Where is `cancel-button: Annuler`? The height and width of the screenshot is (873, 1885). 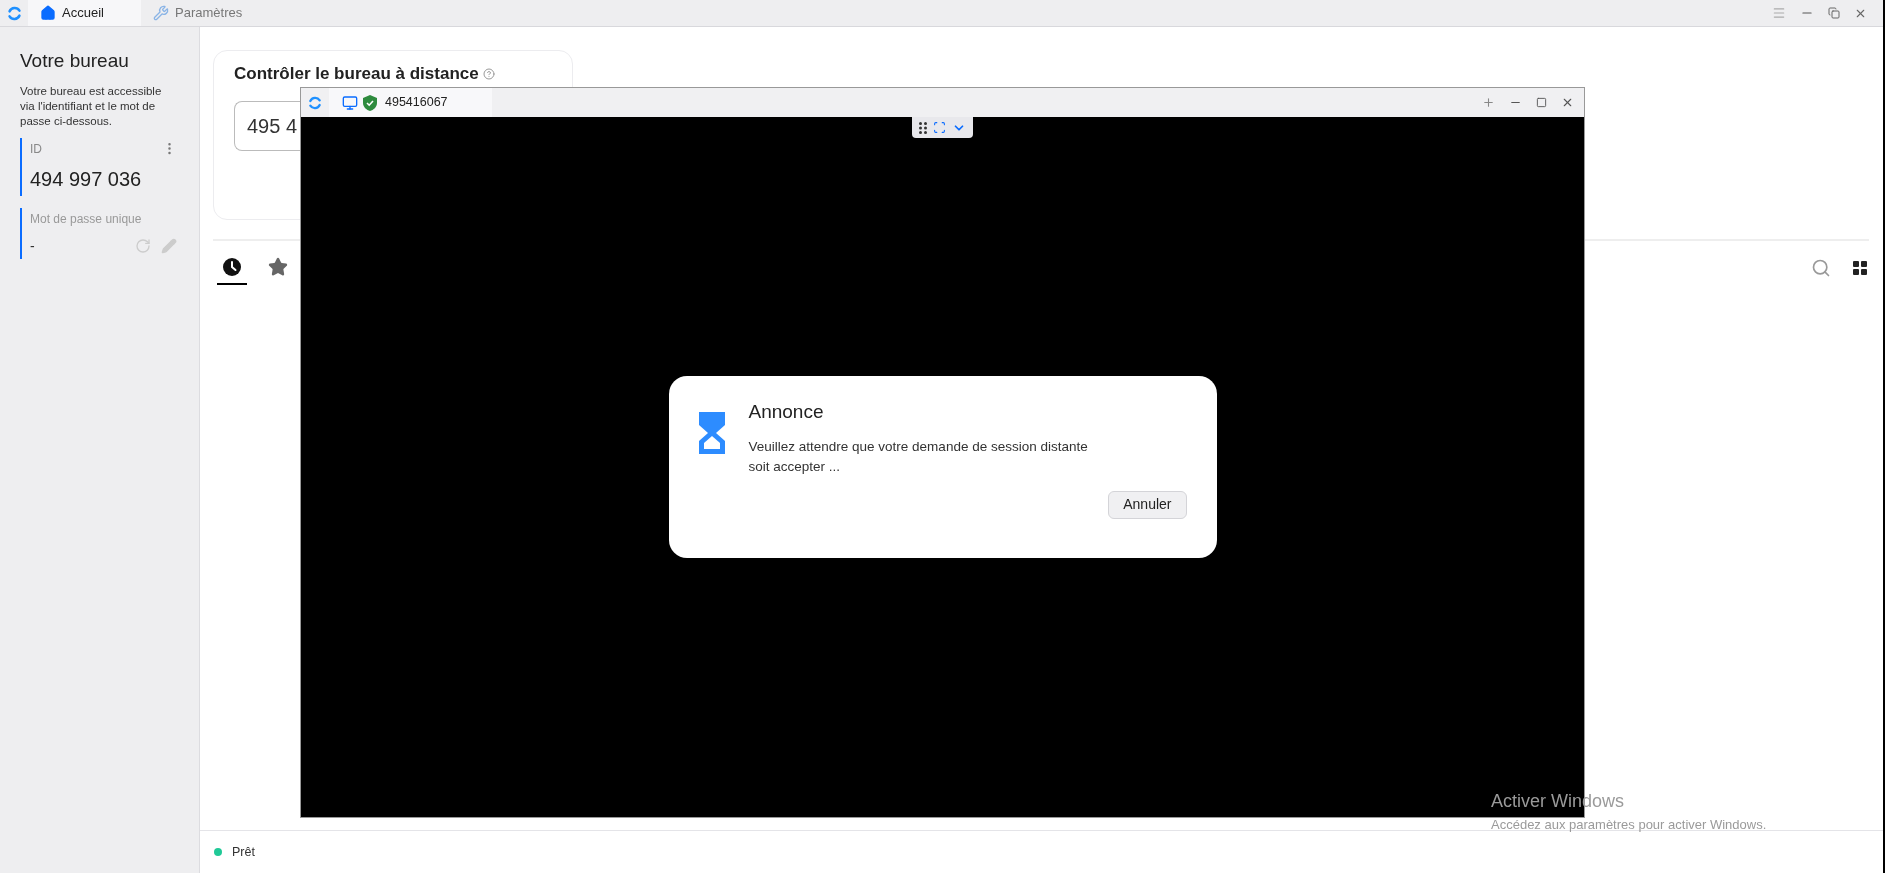 cancel-button: Annuler is located at coordinates (1147, 504).